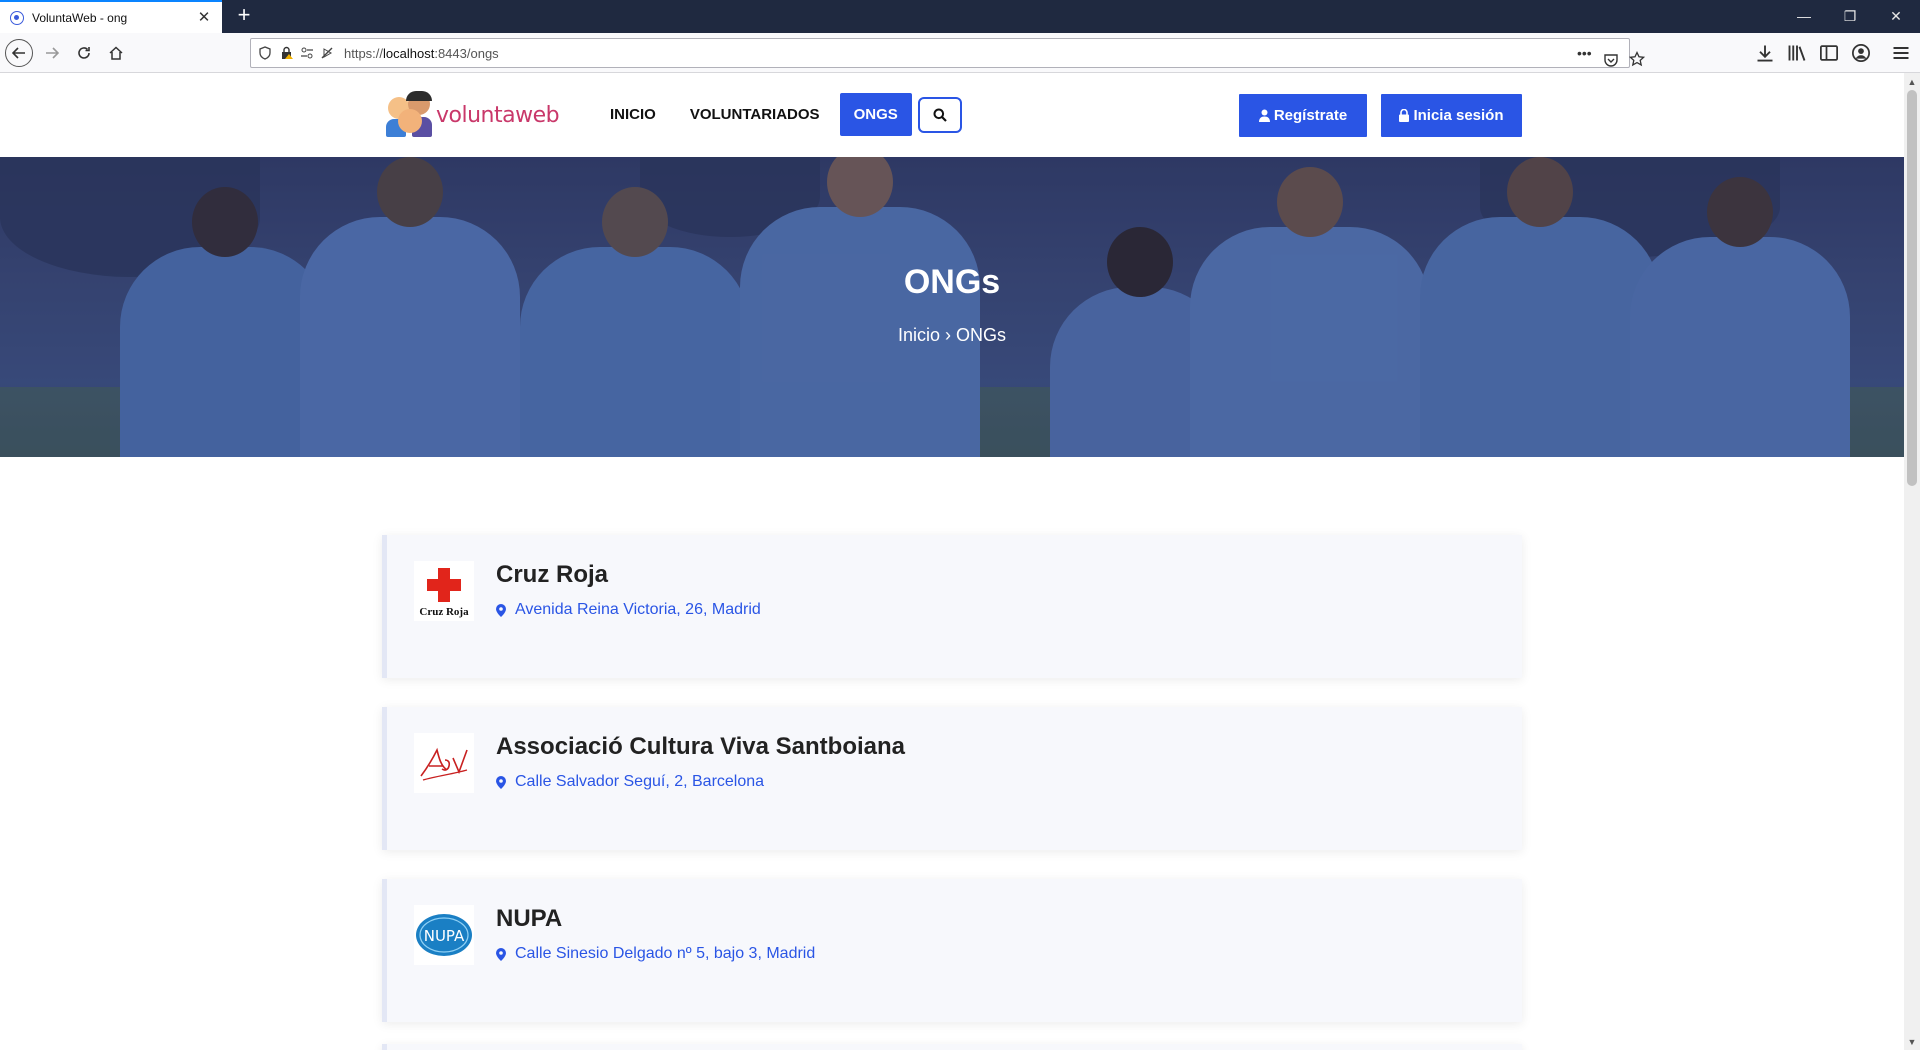 Image resolution: width=1920 pixels, height=1050 pixels. I want to click on back-button, so click(19, 53).